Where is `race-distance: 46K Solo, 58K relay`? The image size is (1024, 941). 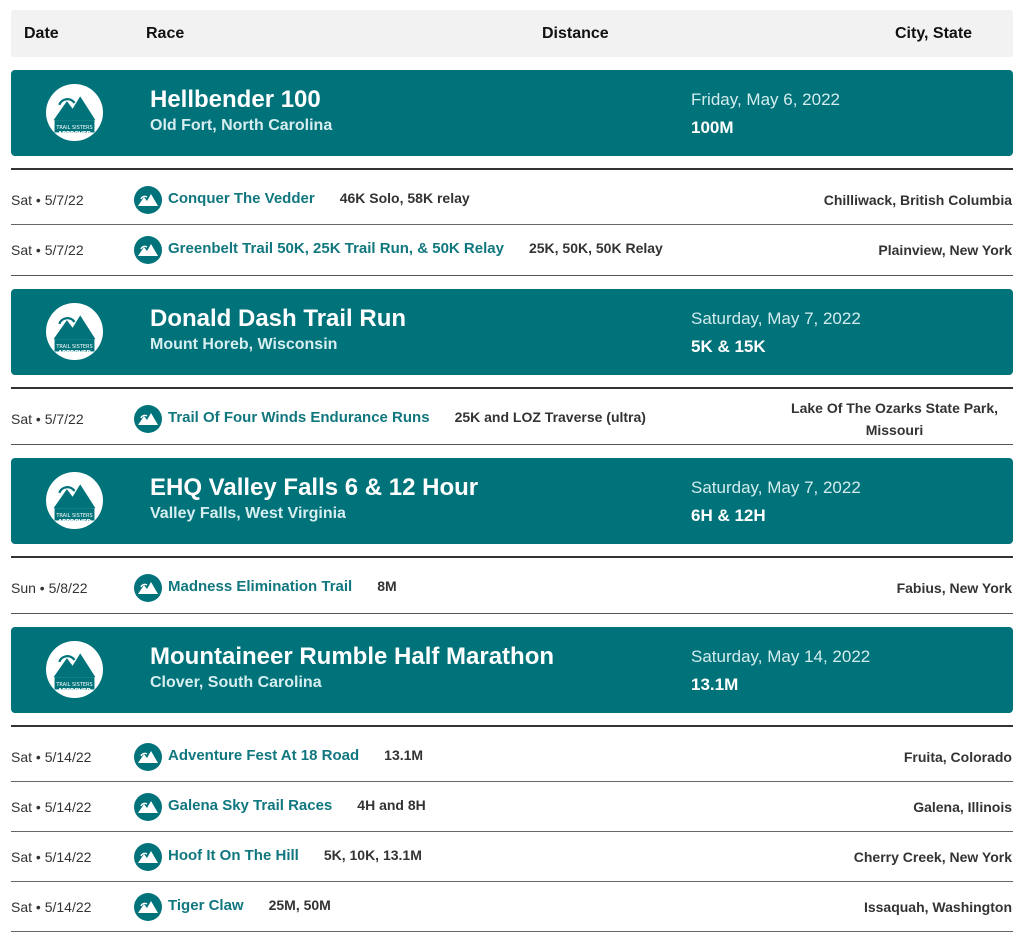
race-distance: 46K Solo, 58K relay is located at coordinates (404, 198).